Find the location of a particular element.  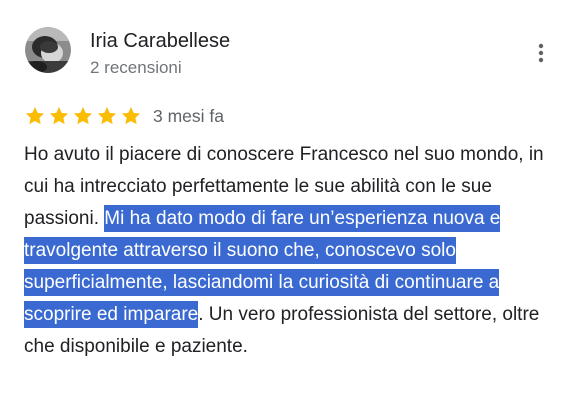

more-options-button is located at coordinates (541, 53).